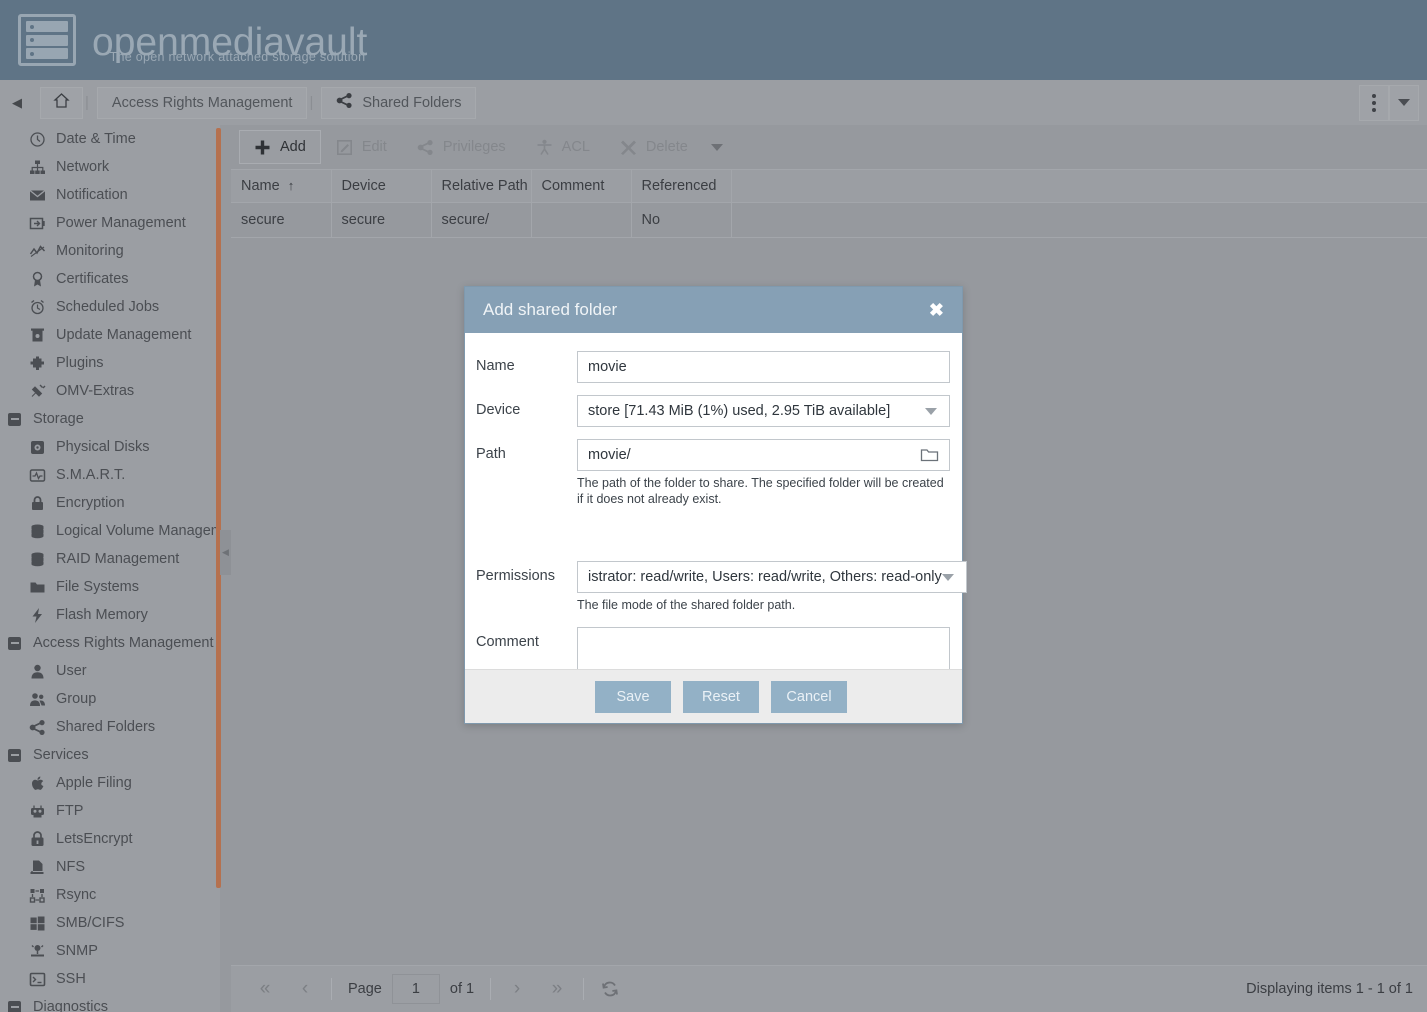 This screenshot has height=1012, width=1427. I want to click on sidebar-item-apple-filing: Apple Filing, so click(110, 783).